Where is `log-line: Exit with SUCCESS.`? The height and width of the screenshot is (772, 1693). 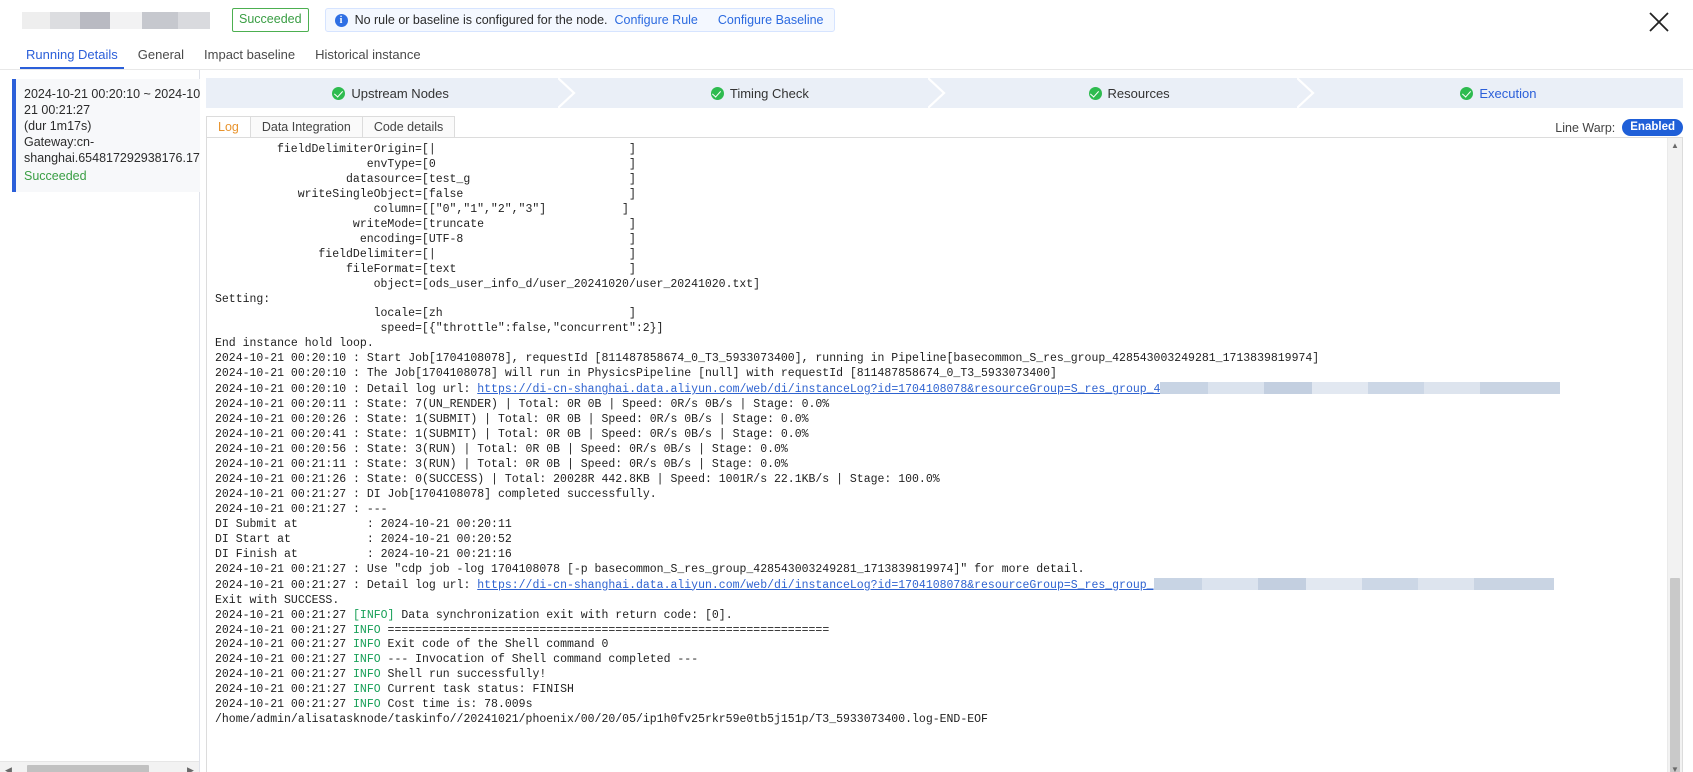
log-line: Exit with SUCCESS. is located at coordinates (277, 600).